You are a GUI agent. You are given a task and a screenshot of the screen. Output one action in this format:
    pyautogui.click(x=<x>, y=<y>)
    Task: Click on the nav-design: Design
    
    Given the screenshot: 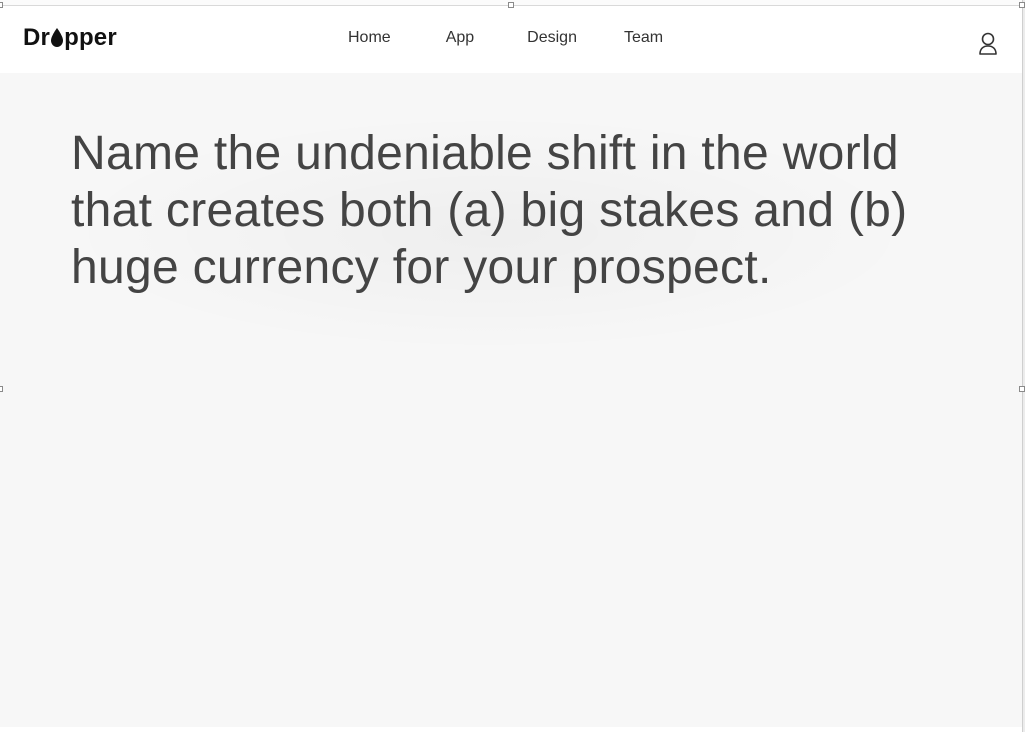 What is the action you would take?
    pyautogui.click(x=552, y=38)
    